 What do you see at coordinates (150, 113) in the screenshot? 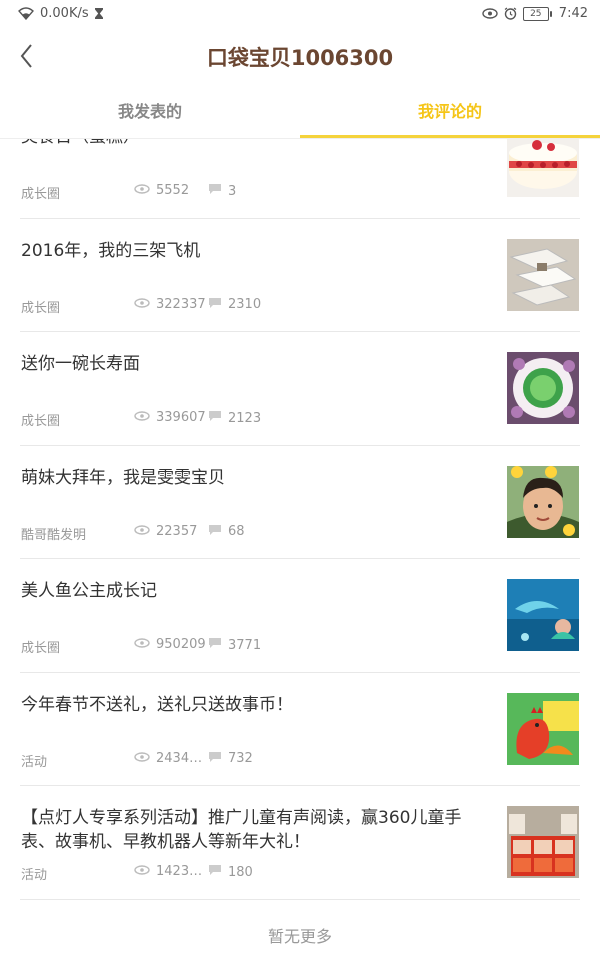
I see `tab-posted: 我发表的` at bounding box center [150, 113].